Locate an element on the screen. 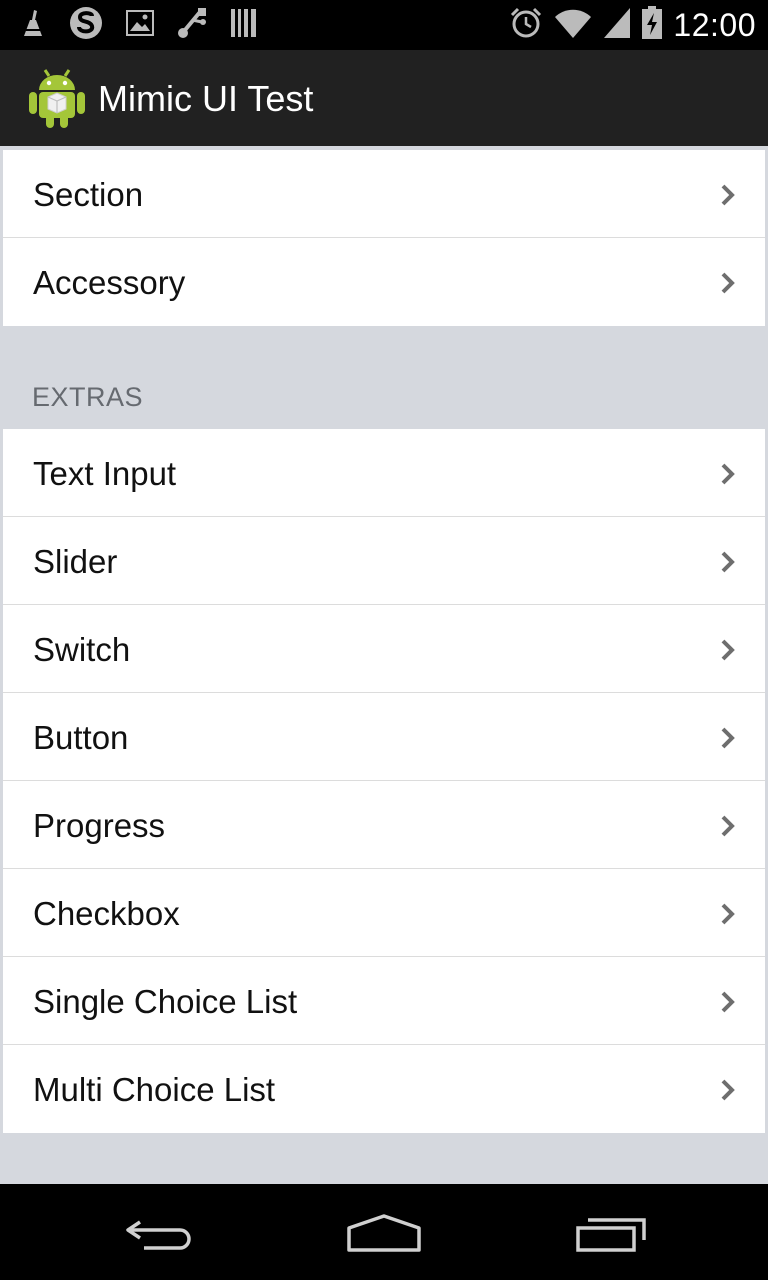 The width and height of the screenshot is (768, 1280). alarm-icon is located at coordinates (526, 25).